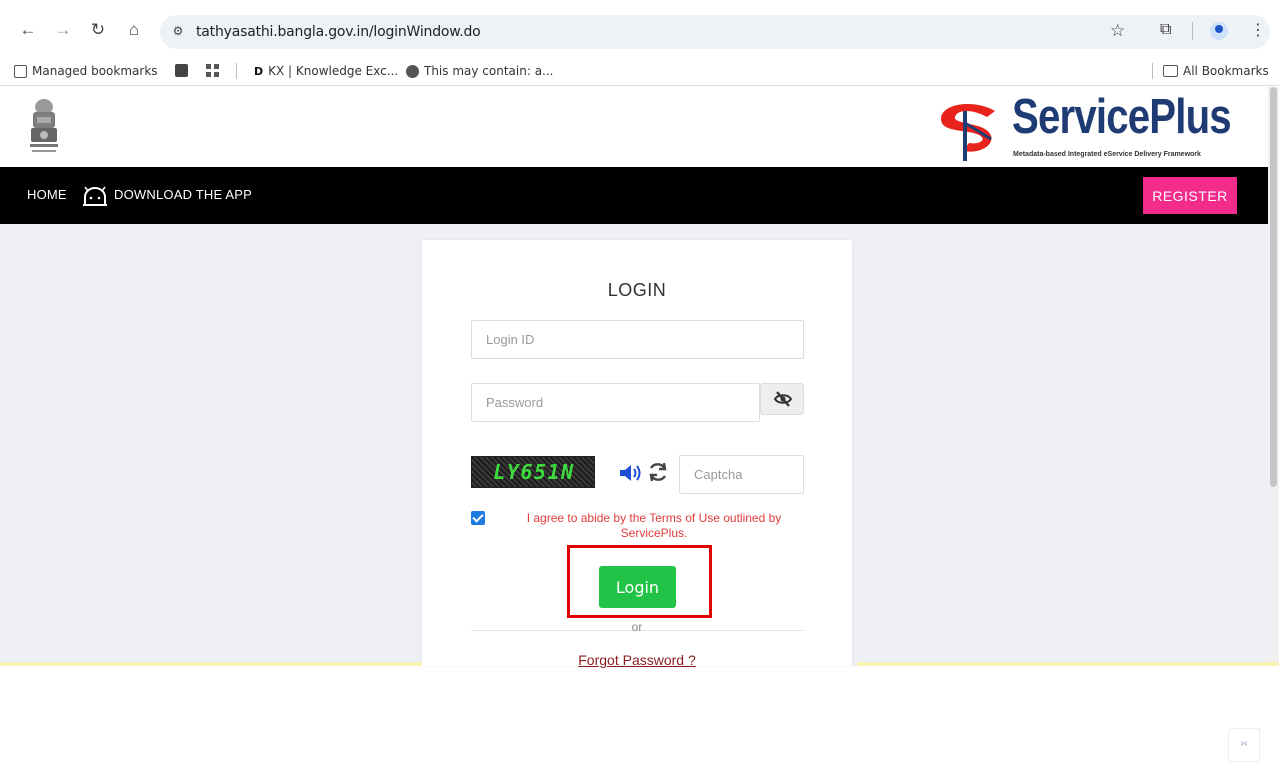 This screenshot has height=762, width=1279. Describe the element at coordinates (63, 30) in the screenshot. I see `forward-arrow-icon: →` at that location.